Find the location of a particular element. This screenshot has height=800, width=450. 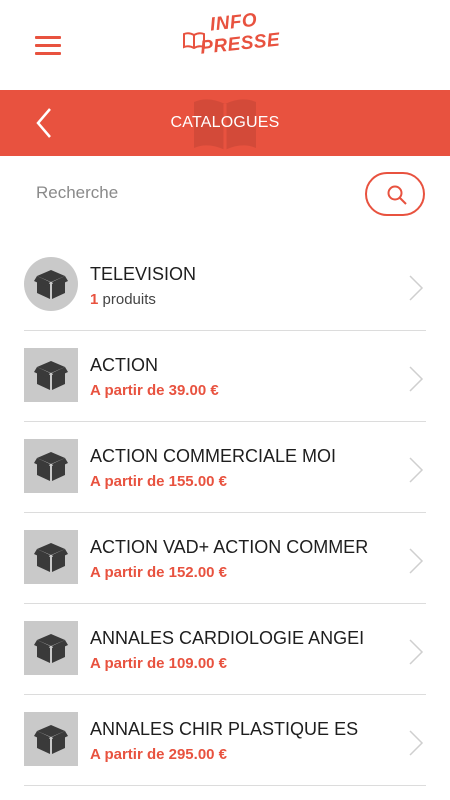

item-product-count: 1 produits is located at coordinates (123, 299).